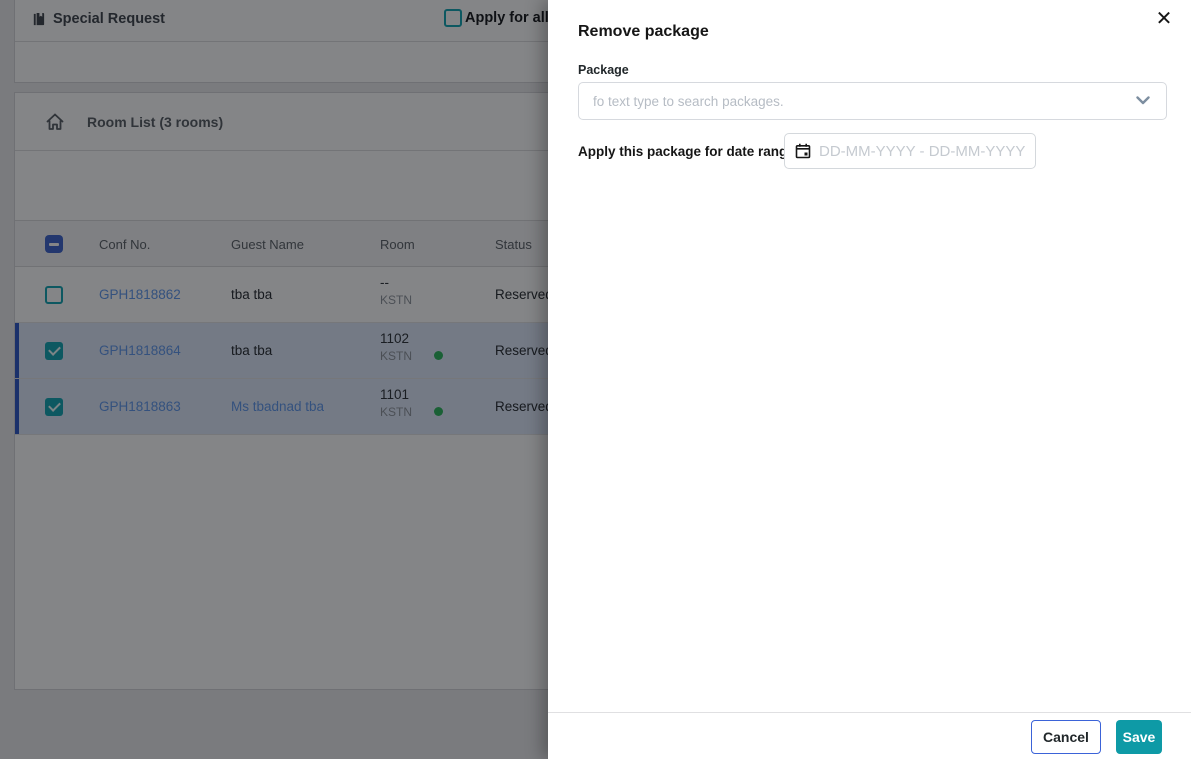  I want to click on package-select: fo text type to search packages., so click(872, 101).